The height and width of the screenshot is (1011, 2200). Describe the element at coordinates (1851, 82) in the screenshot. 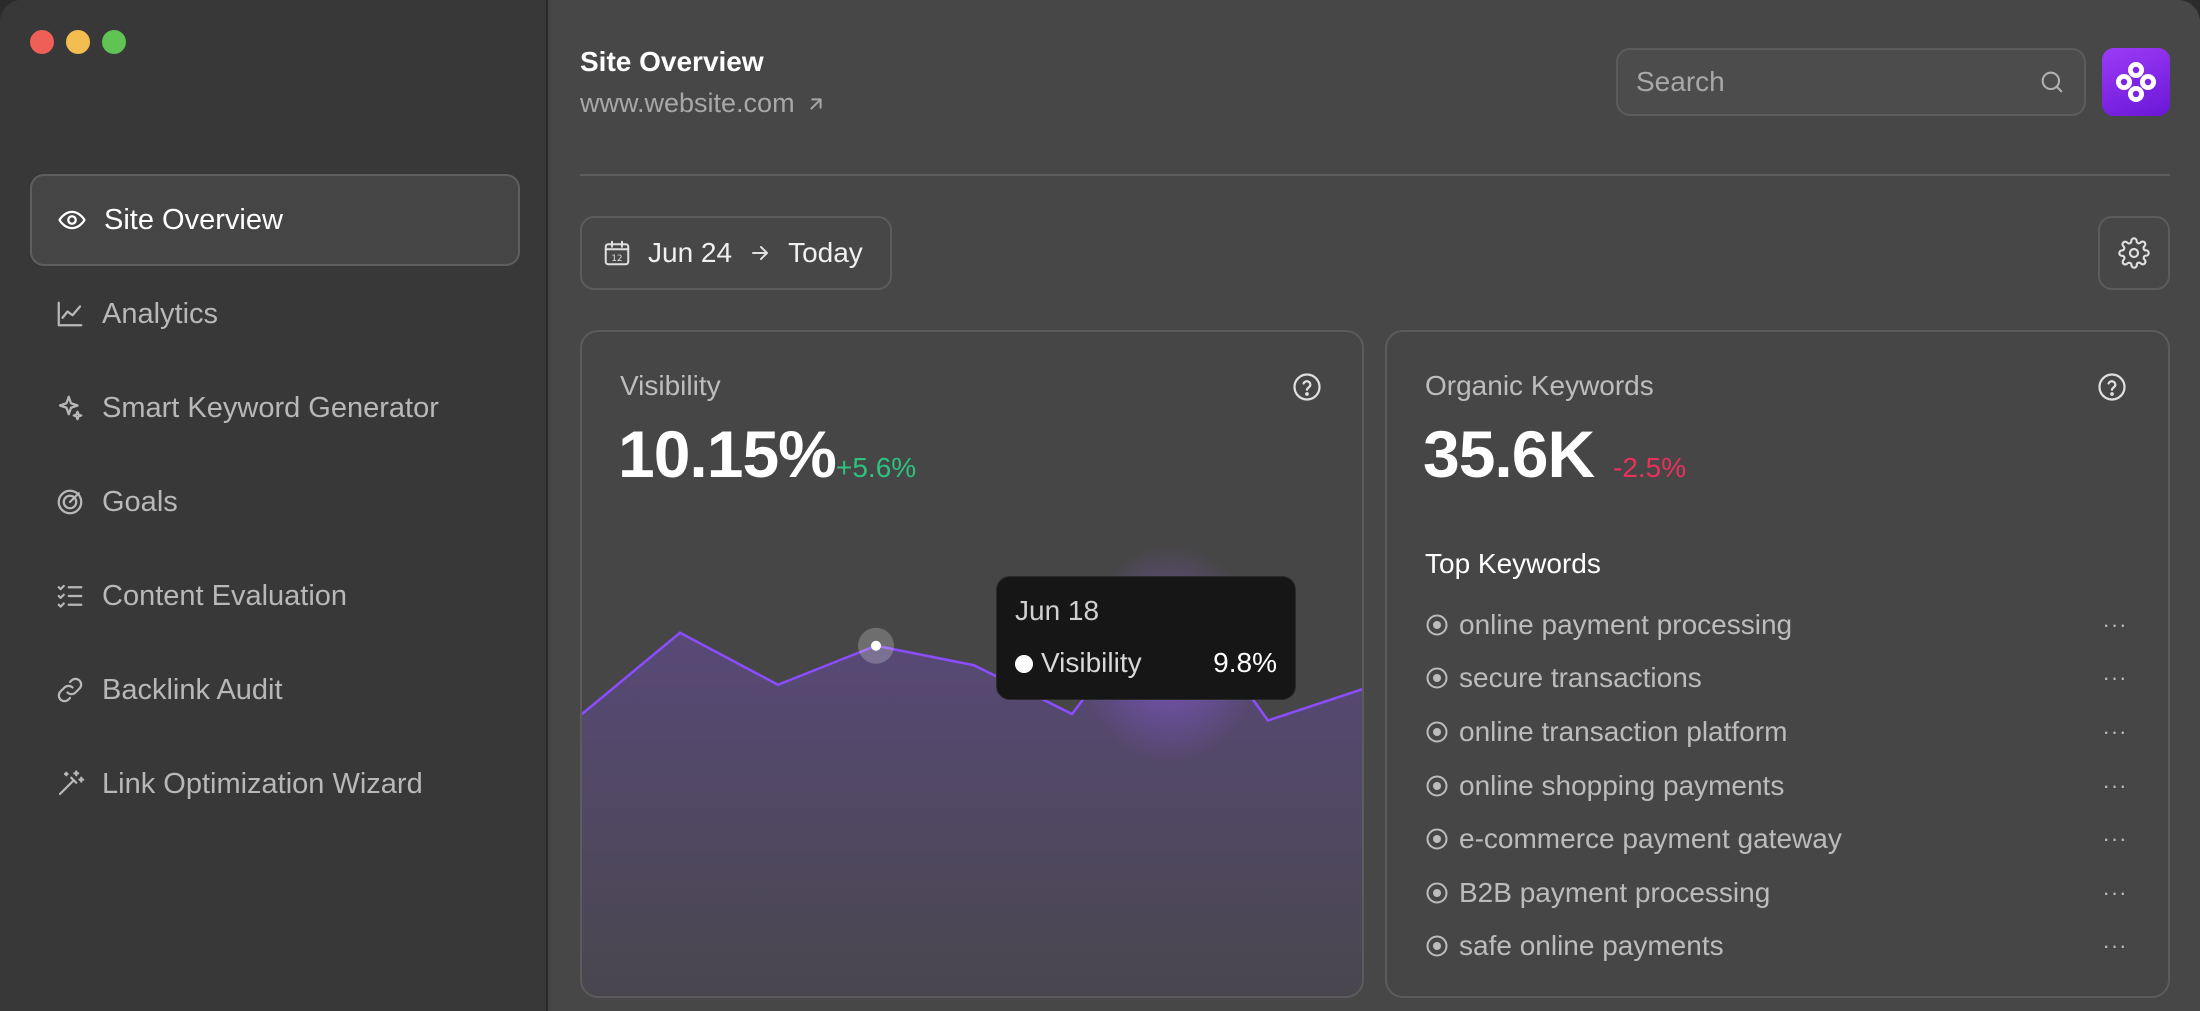

I see `search-input: Search` at that location.